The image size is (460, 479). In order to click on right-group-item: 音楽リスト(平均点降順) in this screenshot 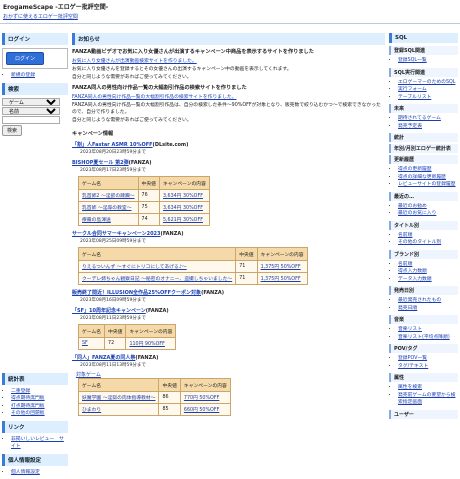, I will do `click(428, 338)`.